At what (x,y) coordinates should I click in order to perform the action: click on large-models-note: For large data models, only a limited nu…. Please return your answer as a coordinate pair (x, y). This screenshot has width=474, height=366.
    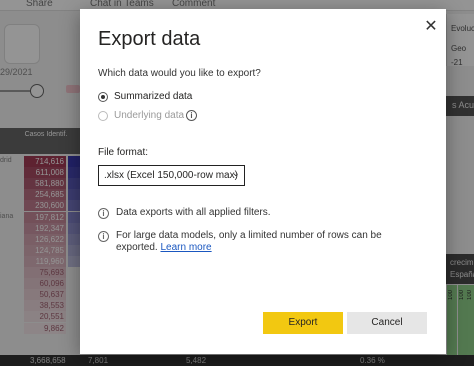
    Looking at the image, I should click on (266, 242).